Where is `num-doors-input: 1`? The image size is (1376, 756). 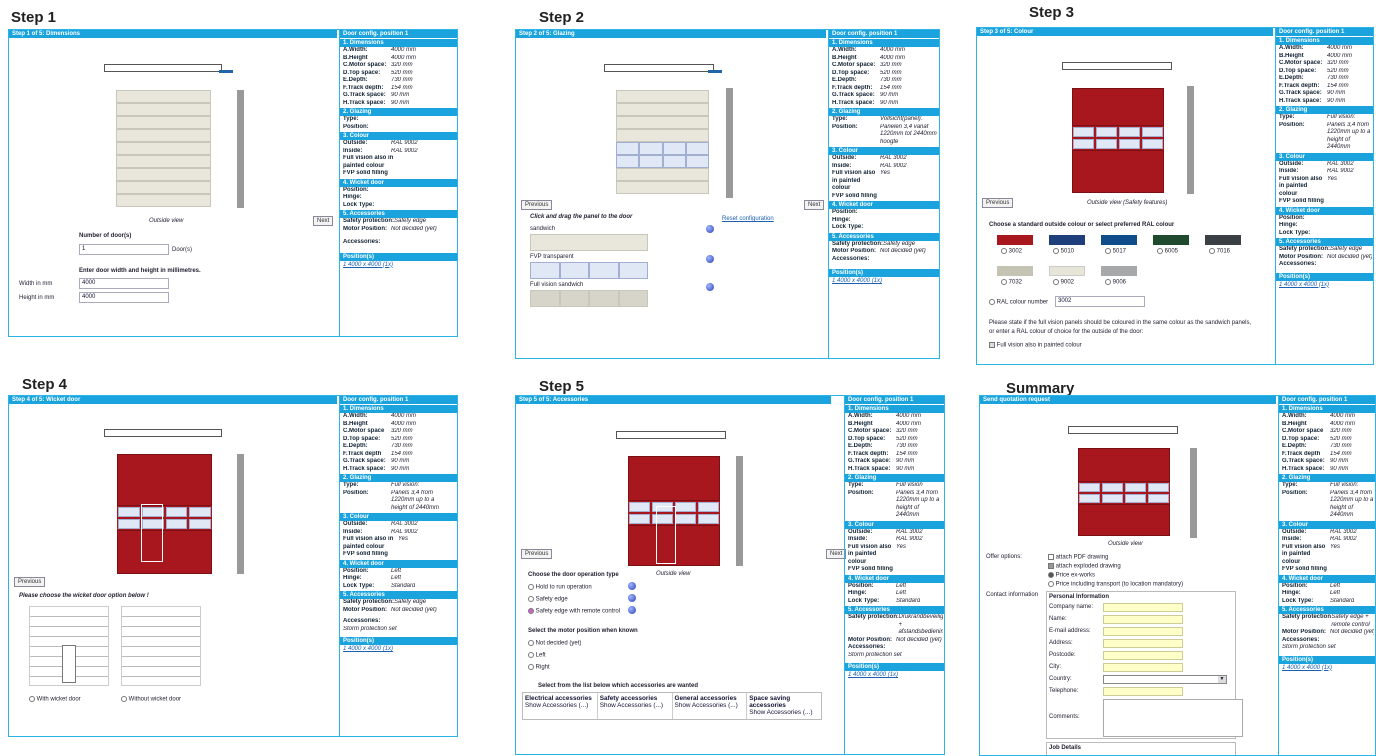 num-doors-input: 1 is located at coordinates (124, 249).